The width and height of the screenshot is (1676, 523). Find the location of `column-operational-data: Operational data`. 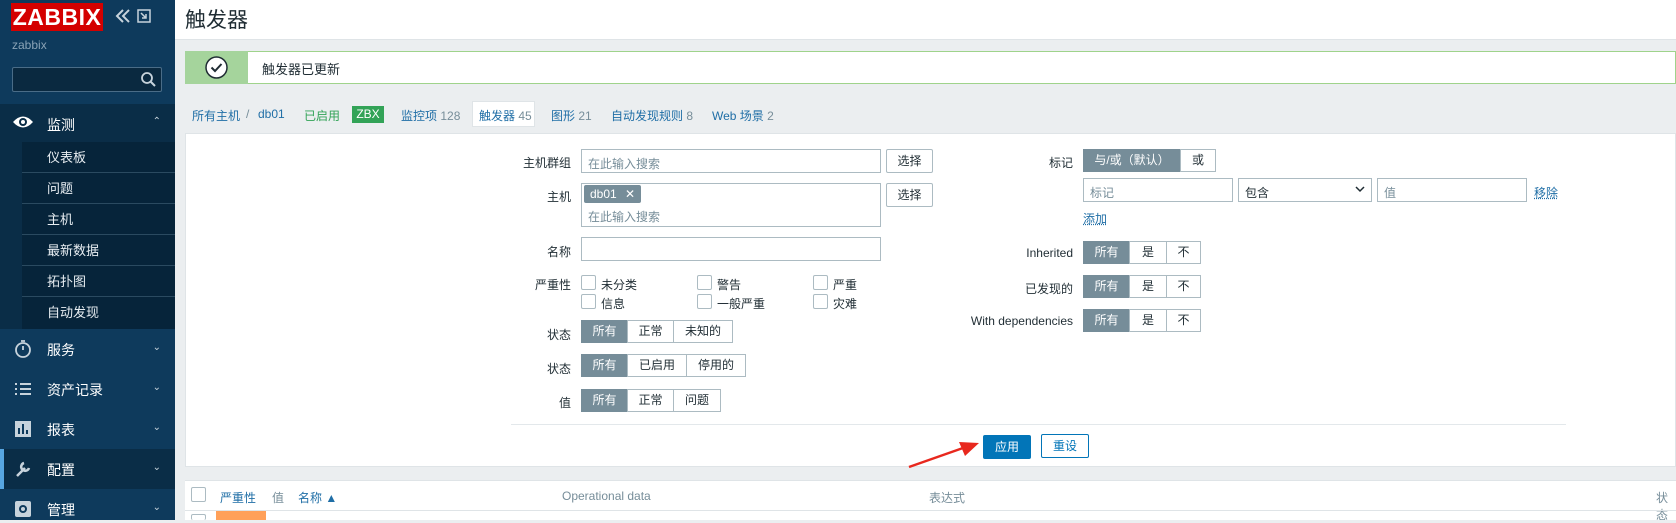

column-operational-data: Operational data is located at coordinates (606, 496).